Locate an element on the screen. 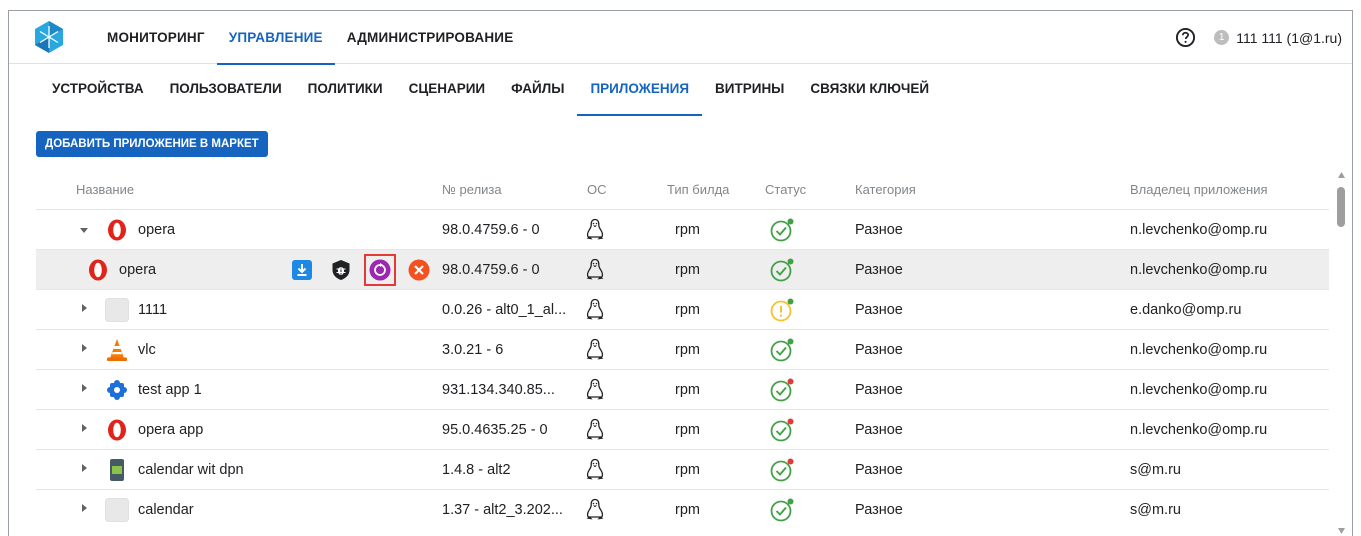 This screenshot has height=536, width=1361. calendar-app-icon is located at coordinates (117, 470).